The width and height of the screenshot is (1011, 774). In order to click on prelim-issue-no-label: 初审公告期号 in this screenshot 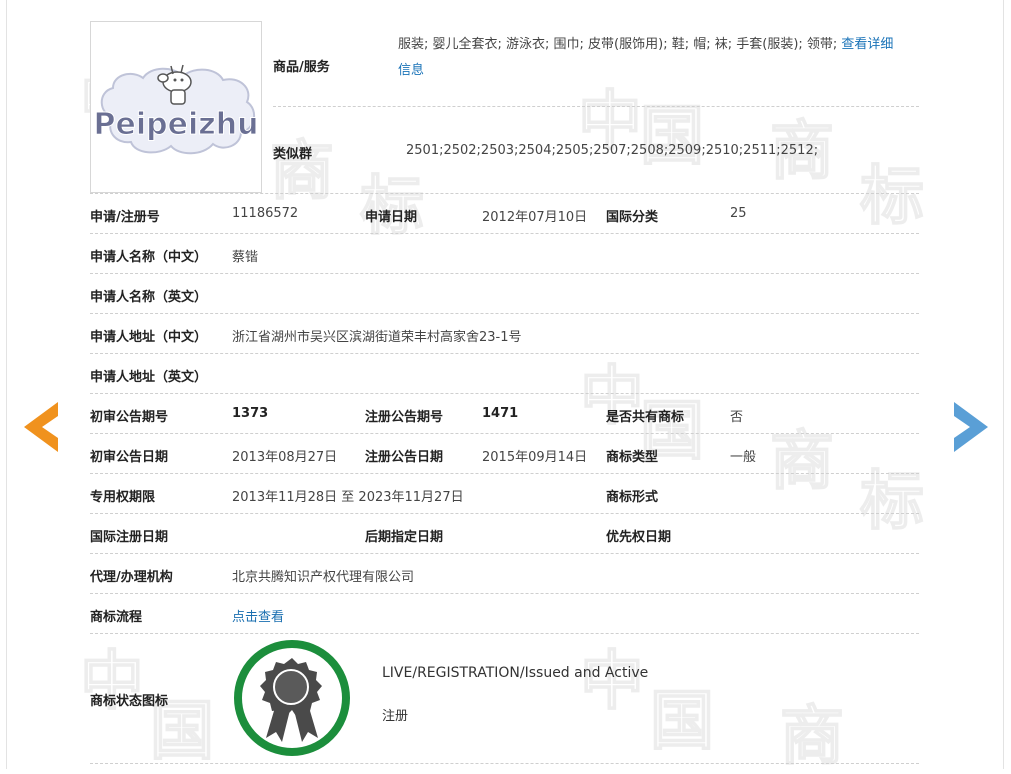, I will do `click(129, 417)`.